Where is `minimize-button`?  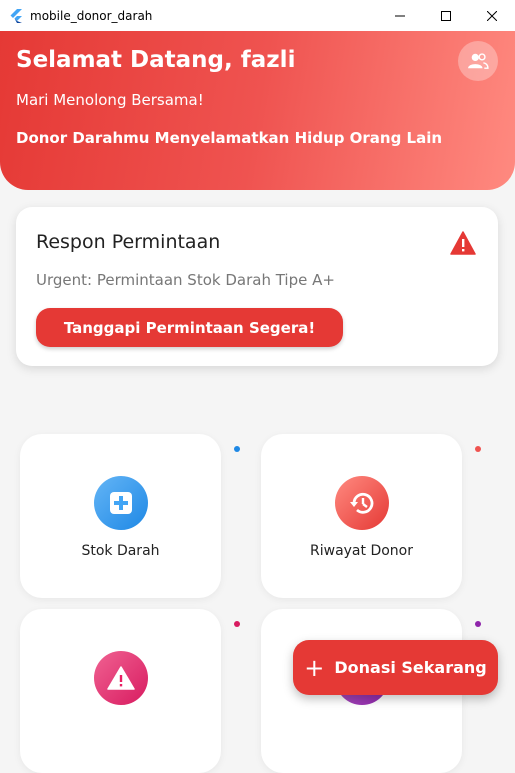
minimize-button is located at coordinates (400, 15).